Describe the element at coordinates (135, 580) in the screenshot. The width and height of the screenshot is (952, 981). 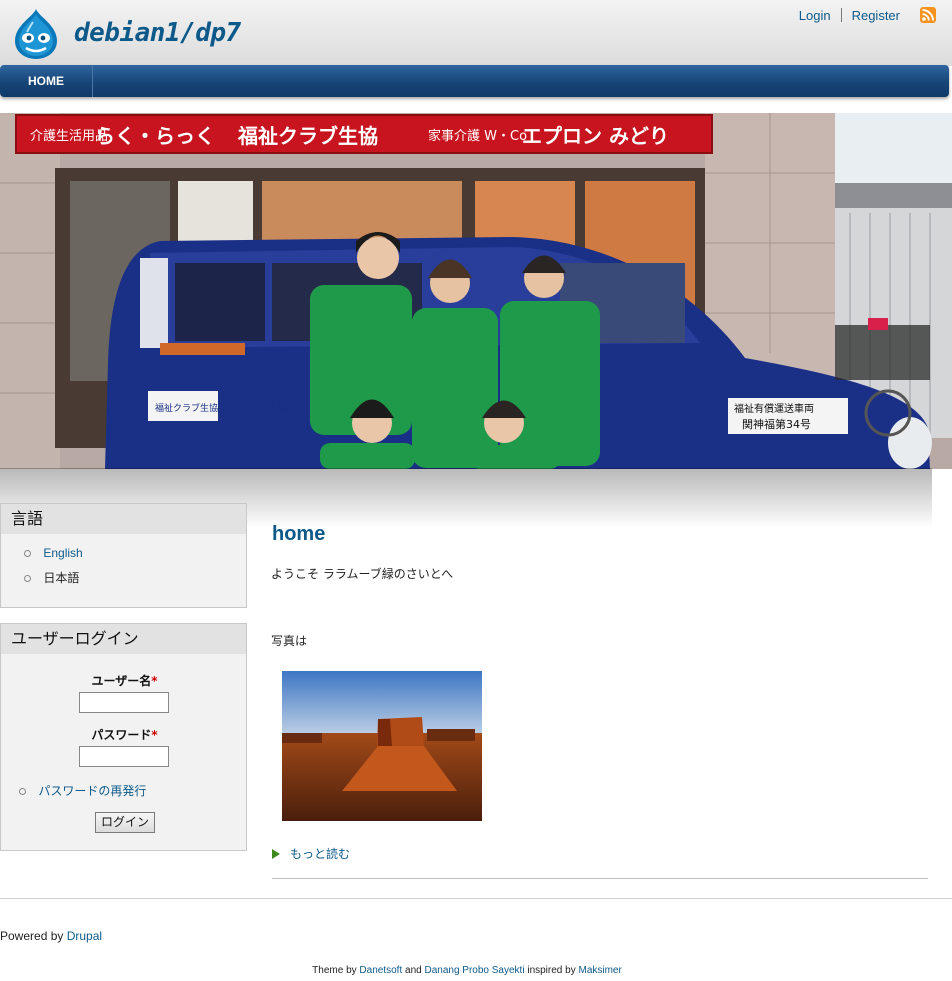
I see `language-item-japanese: 日本語` at that location.